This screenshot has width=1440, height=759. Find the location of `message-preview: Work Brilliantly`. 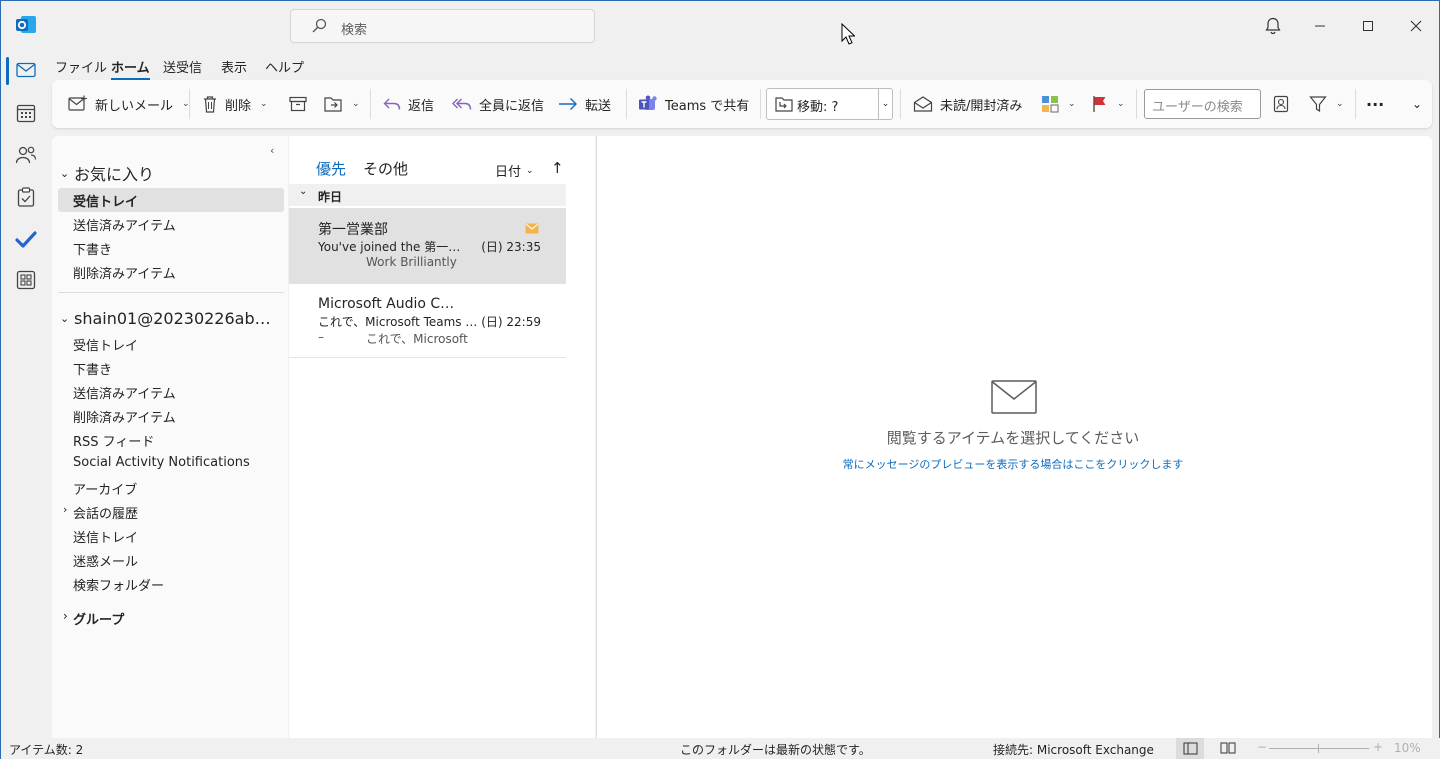

message-preview: Work Brilliantly is located at coordinates (411, 262).